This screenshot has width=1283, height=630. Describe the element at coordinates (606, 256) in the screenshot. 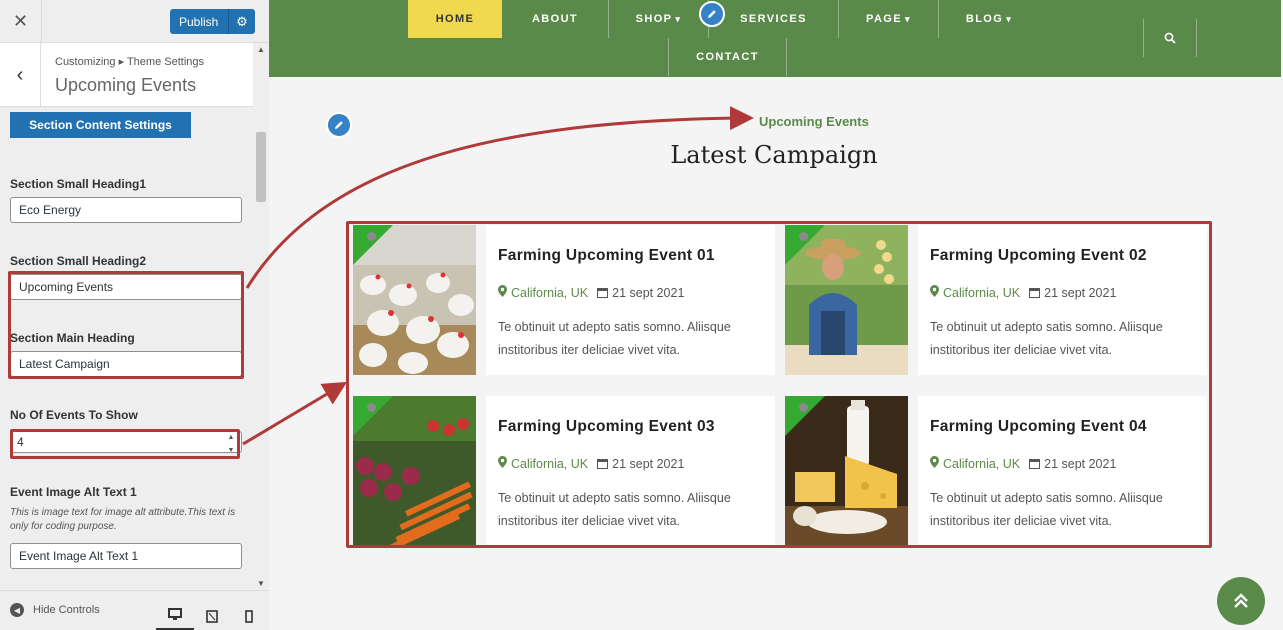

I see `event-title: Farming Upcoming Event 01` at that location.